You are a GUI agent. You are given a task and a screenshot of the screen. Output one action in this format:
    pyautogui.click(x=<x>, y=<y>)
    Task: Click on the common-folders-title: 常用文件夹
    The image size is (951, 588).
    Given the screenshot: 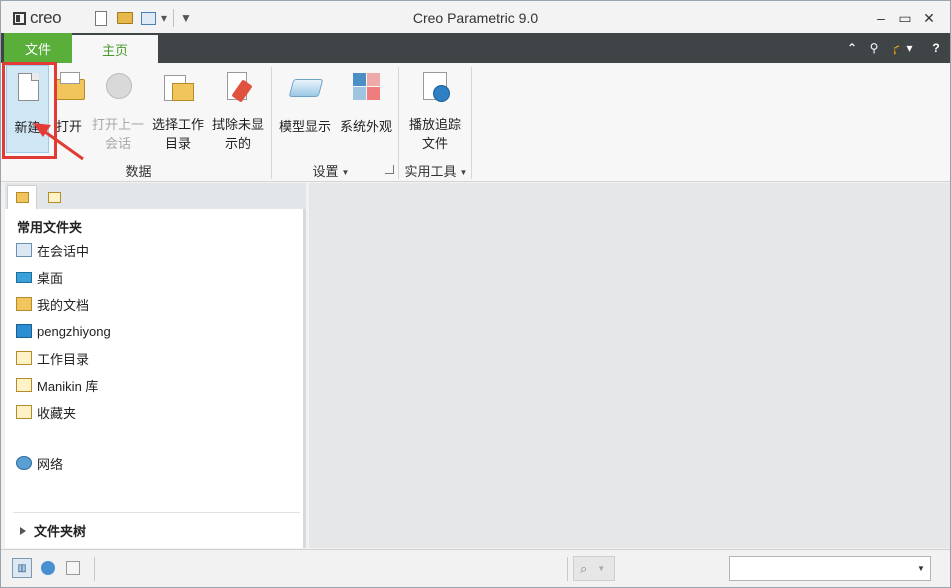 What is the action you would take?
    pyautogui.click(x=50, y=227)
    